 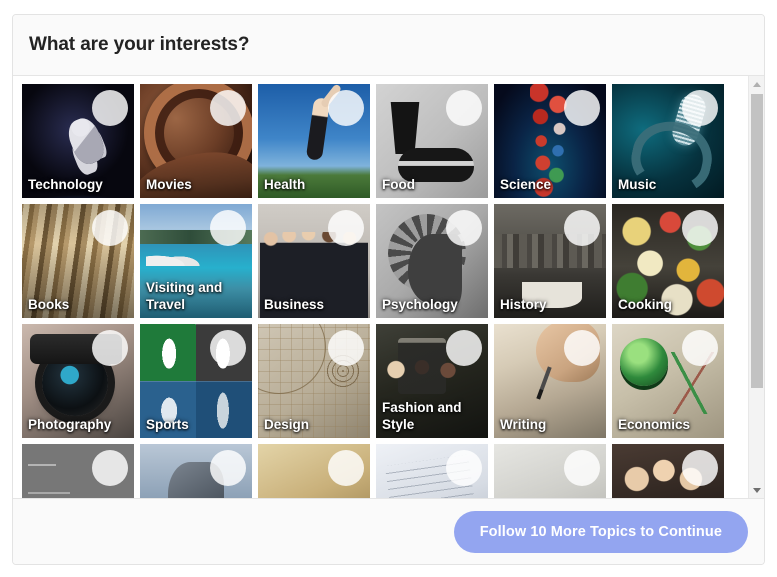 What do you see at coordinates (668, 261) in the screenshot?
I see `topic-card: Cooking` at bounding box center [668, 261].